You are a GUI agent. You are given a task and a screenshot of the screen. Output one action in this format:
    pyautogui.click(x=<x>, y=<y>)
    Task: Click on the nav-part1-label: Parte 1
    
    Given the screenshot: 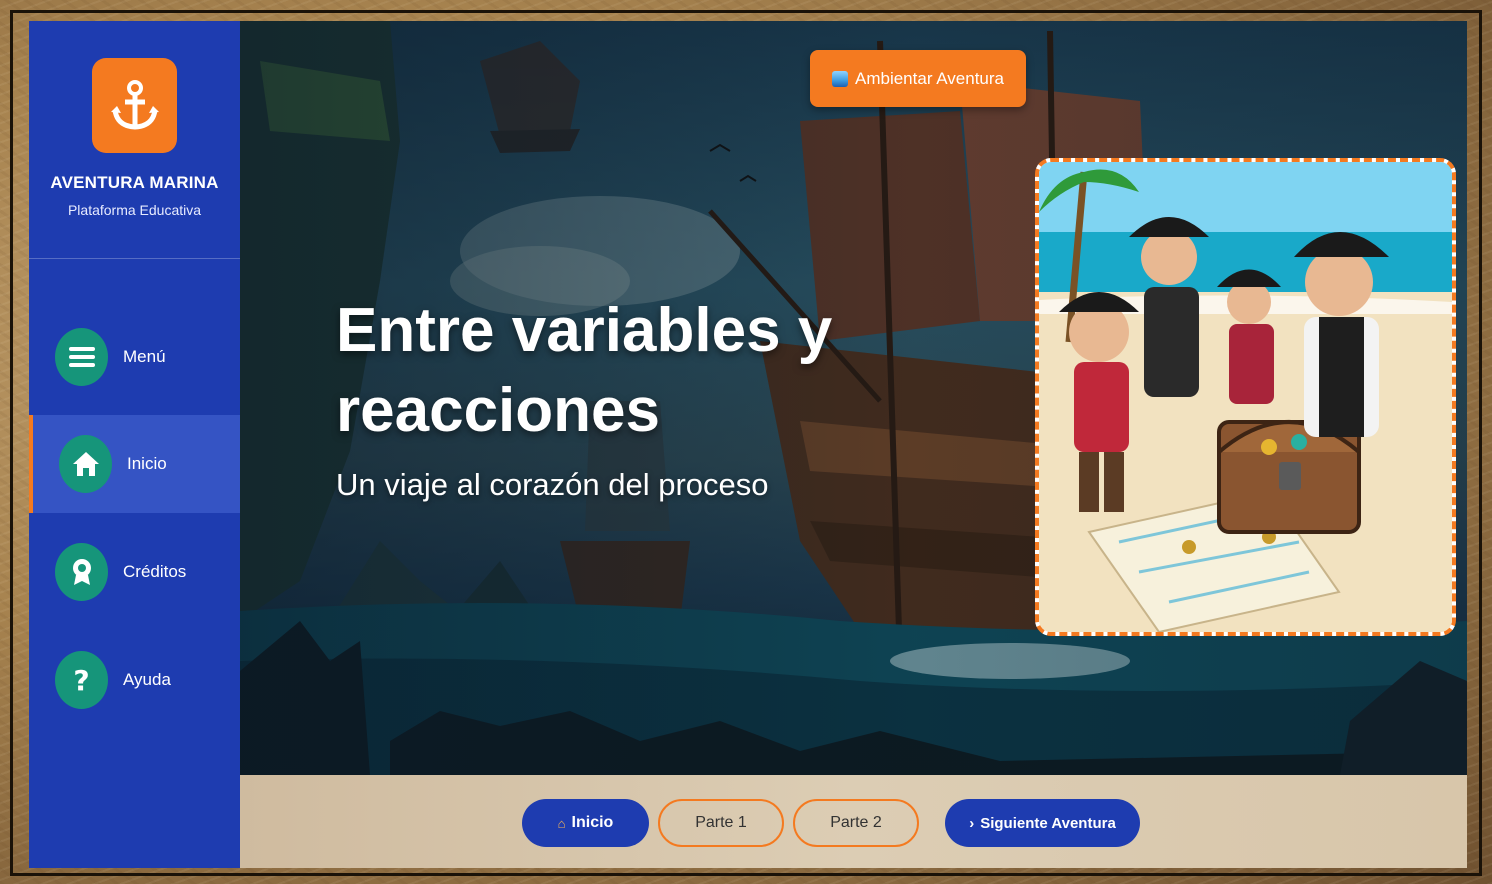 What is the action you would take?
    pyautogui.click(x=721, y=822)
    